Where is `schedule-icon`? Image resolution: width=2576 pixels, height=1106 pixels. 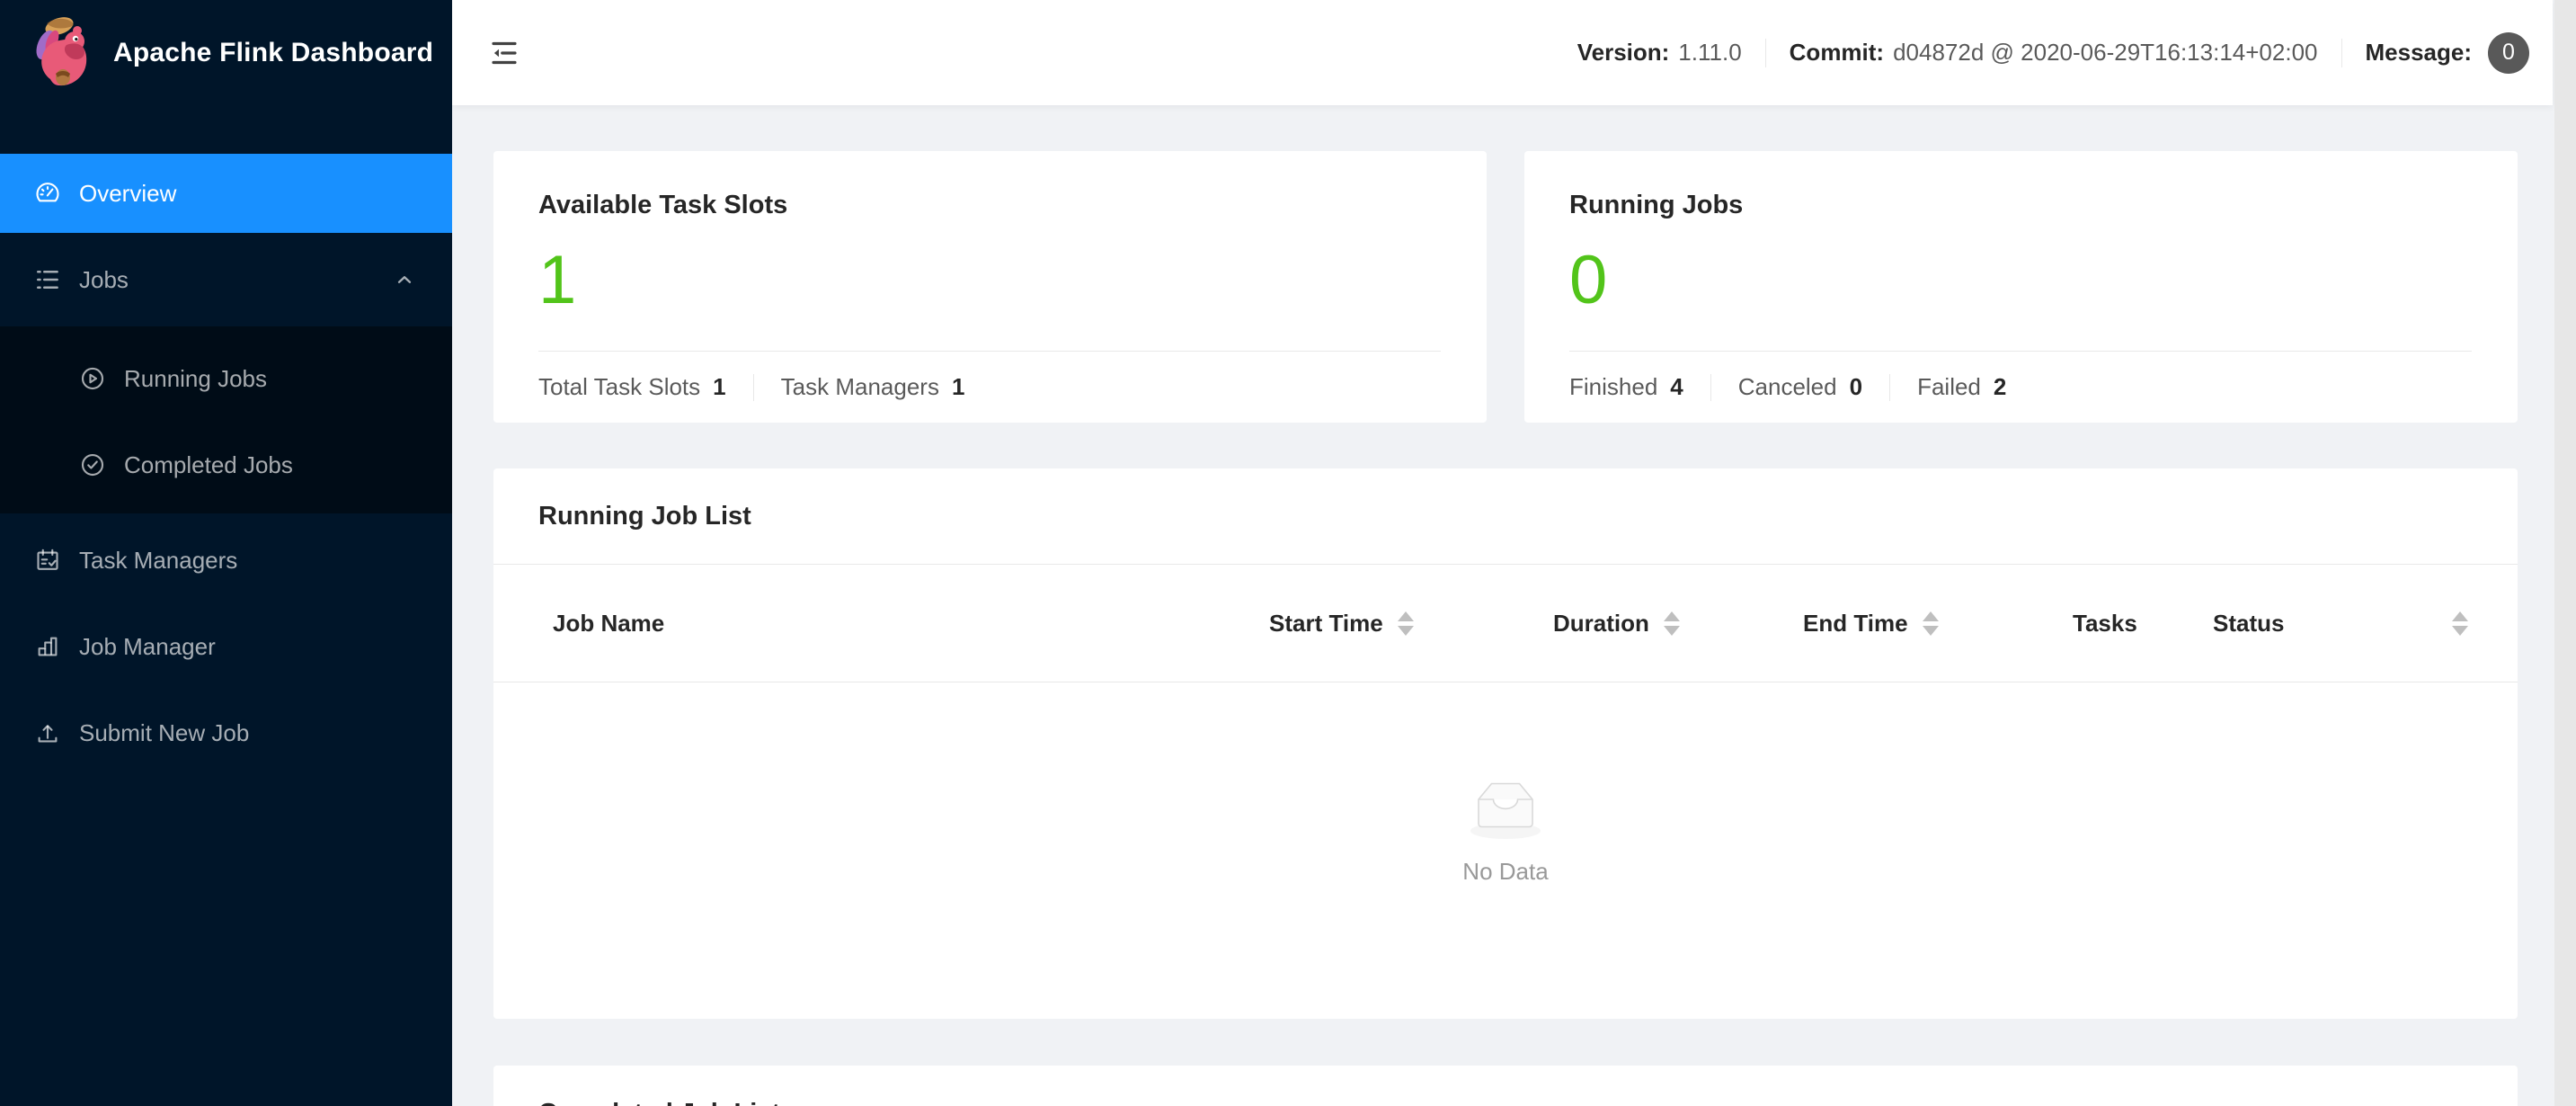 schedule-icon is located at coordinates (47, 559).